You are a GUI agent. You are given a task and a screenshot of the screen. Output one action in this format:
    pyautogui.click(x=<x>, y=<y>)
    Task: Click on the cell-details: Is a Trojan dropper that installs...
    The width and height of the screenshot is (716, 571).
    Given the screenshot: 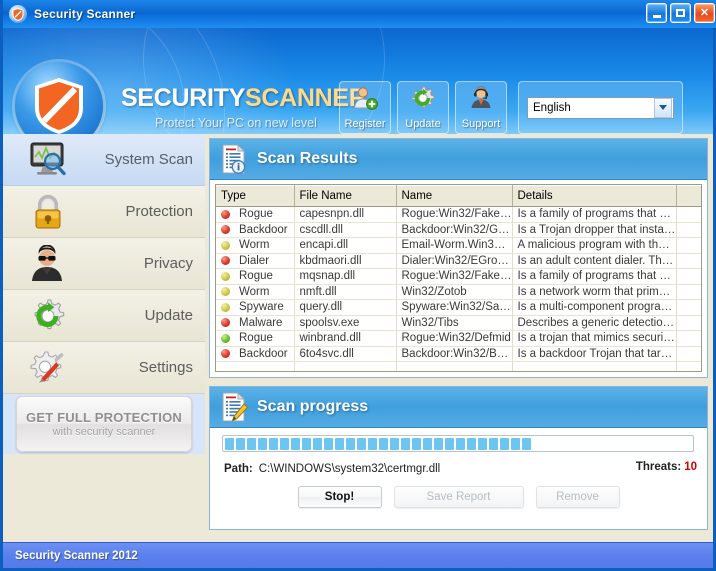 What is the action you would take?
    pyautogui.click(x=594, y=230)
    